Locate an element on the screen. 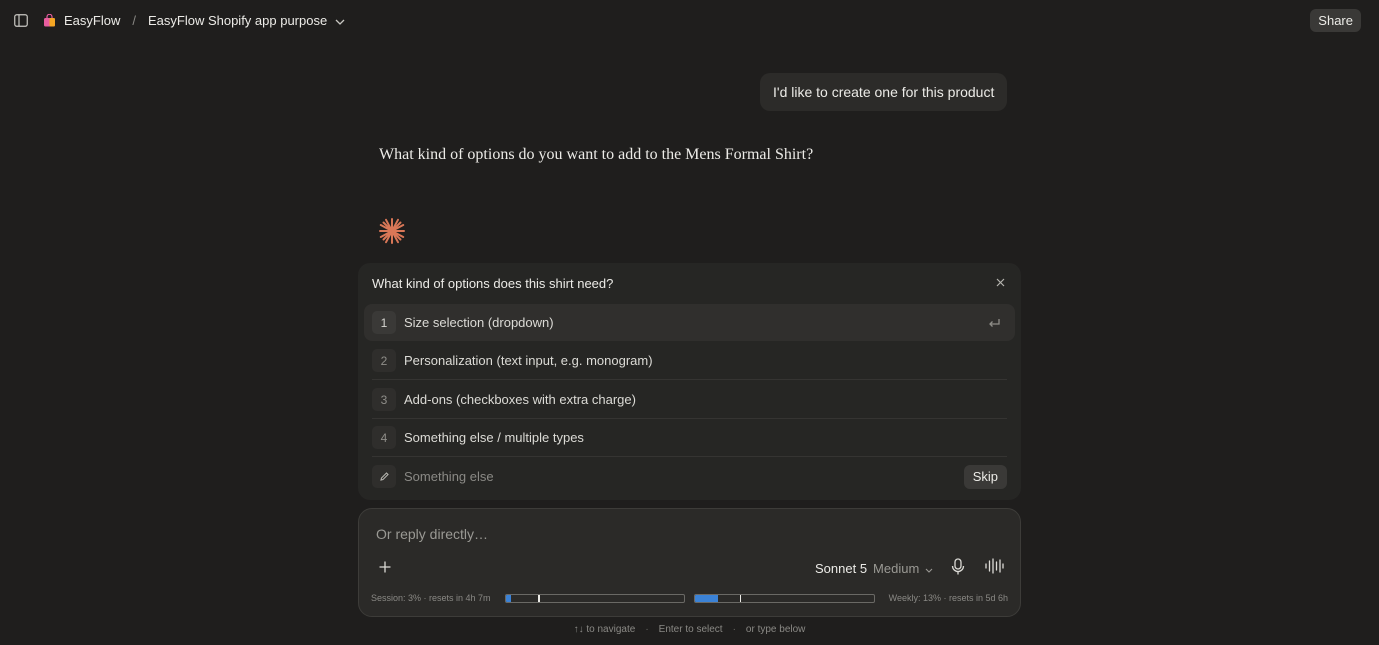  session-usage-label: Session: 3% · resets in 4h 7m is located at coordinates (431, 598).